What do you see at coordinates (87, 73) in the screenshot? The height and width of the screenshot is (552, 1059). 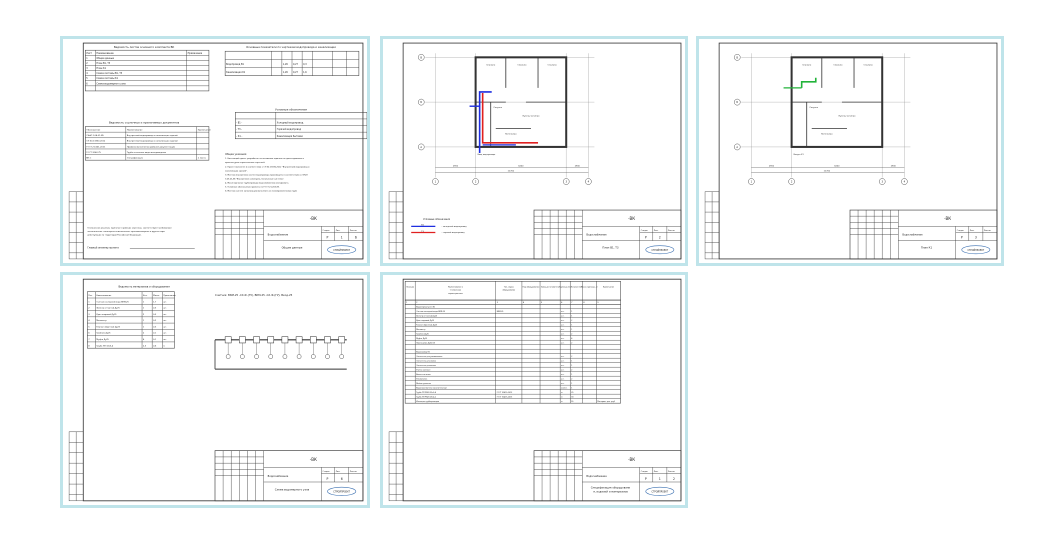 I see `sheet-list-table-cell: 4` at bounding box center [87, 73].